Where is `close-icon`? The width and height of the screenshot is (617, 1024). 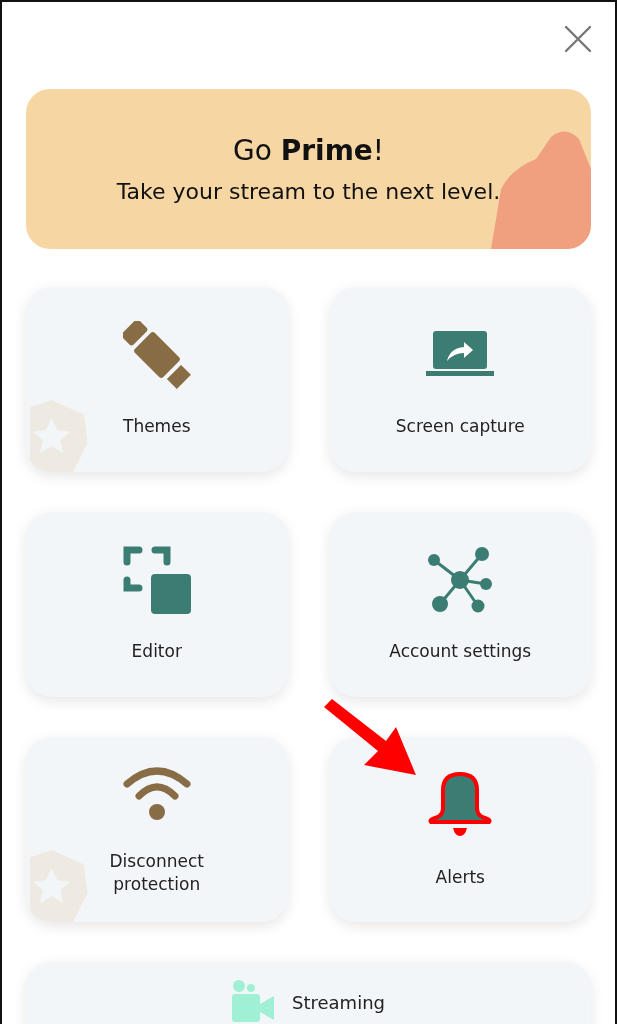
close-icon is located at coordinates (578, 39).